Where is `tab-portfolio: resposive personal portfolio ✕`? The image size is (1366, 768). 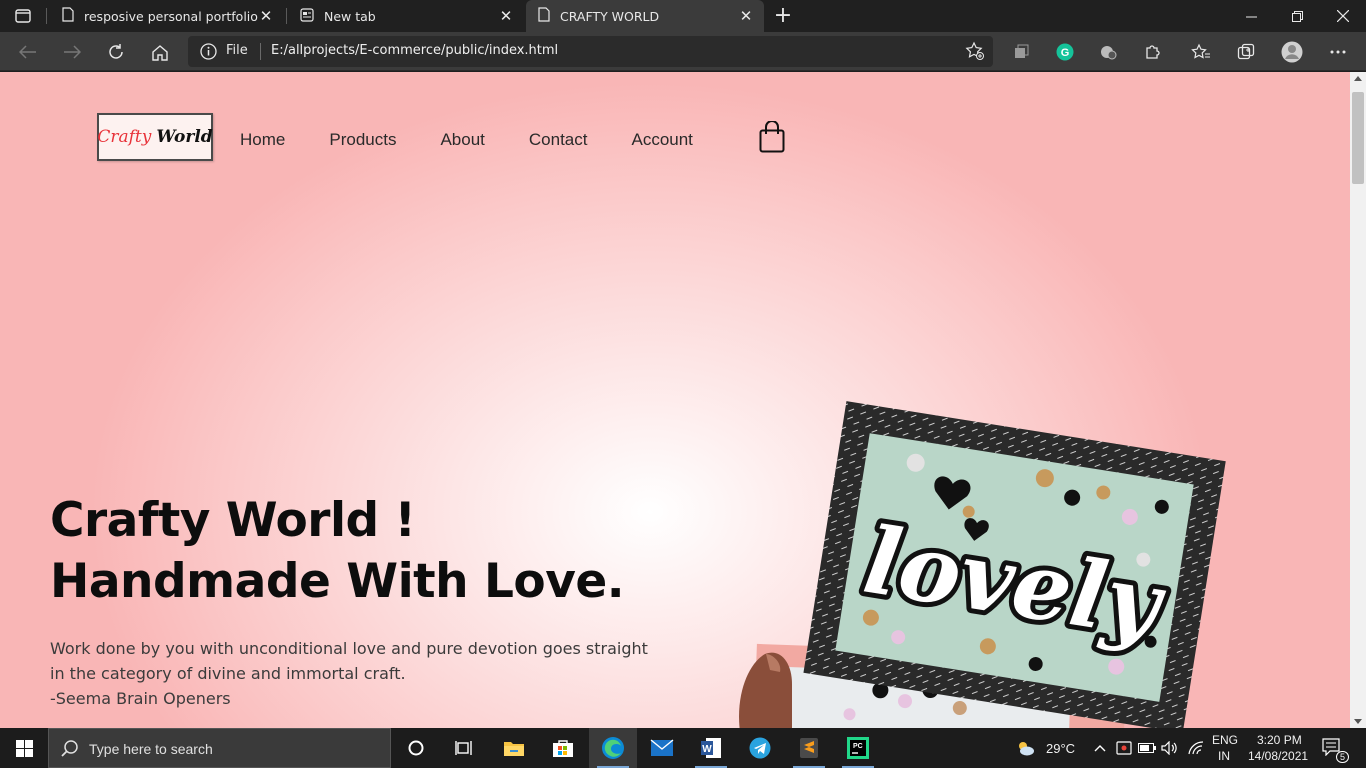 tab-portfolio: resposive personal portfolio ✕ is located at coordinates (167, 16).